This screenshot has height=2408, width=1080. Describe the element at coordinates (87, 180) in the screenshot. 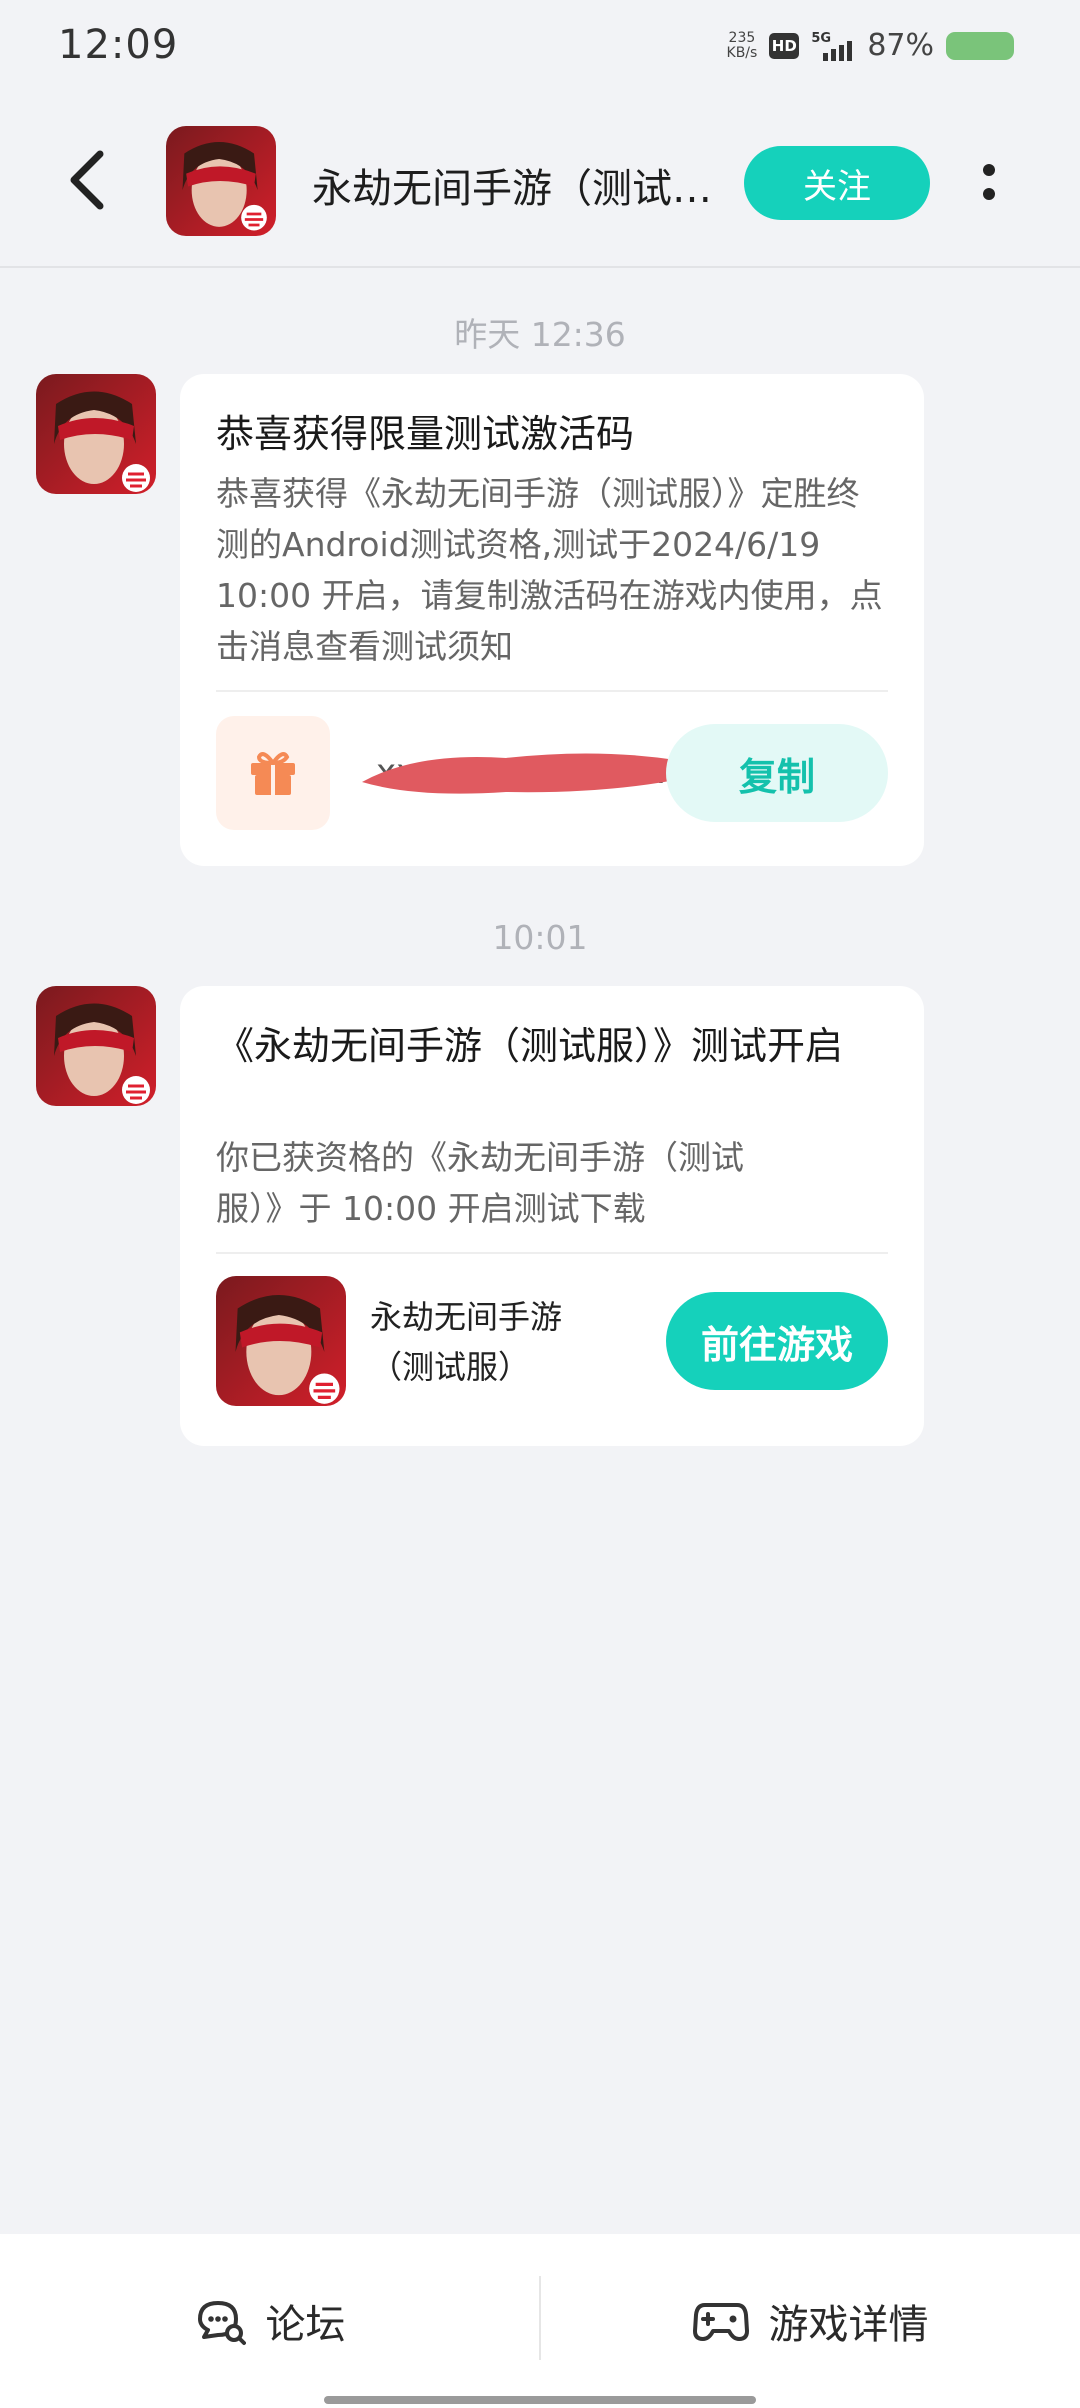

I see `back-icon` at that location.